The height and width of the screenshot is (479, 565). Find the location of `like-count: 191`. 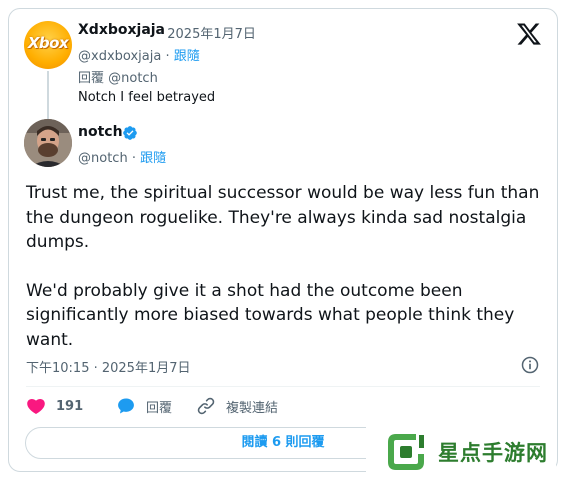

like-count: 191 is located at coordinates (70, 406).